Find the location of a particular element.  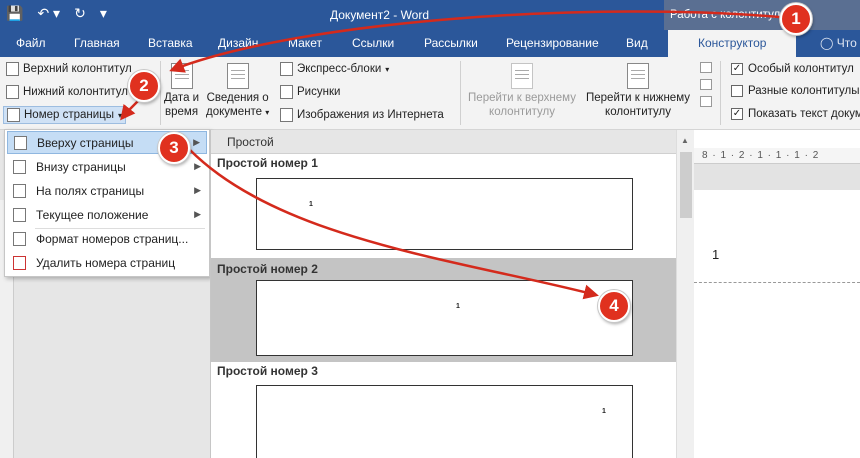

horizontal-ruler: 8 · 1 · 2 · 1 · 1 · 1 · 2 is located at coordinates (777, 156).